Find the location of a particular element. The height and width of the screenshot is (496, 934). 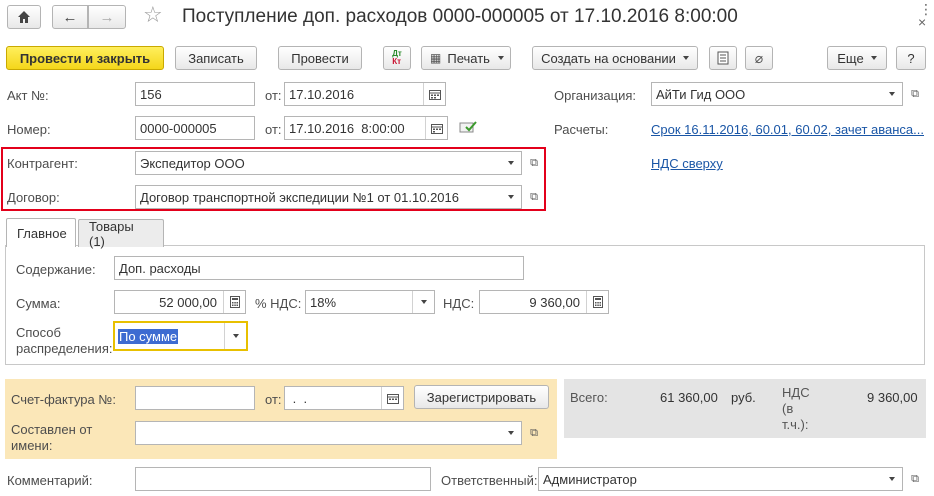

organization-input: АйТи Гид ООО is located at coordinates (767, 94).